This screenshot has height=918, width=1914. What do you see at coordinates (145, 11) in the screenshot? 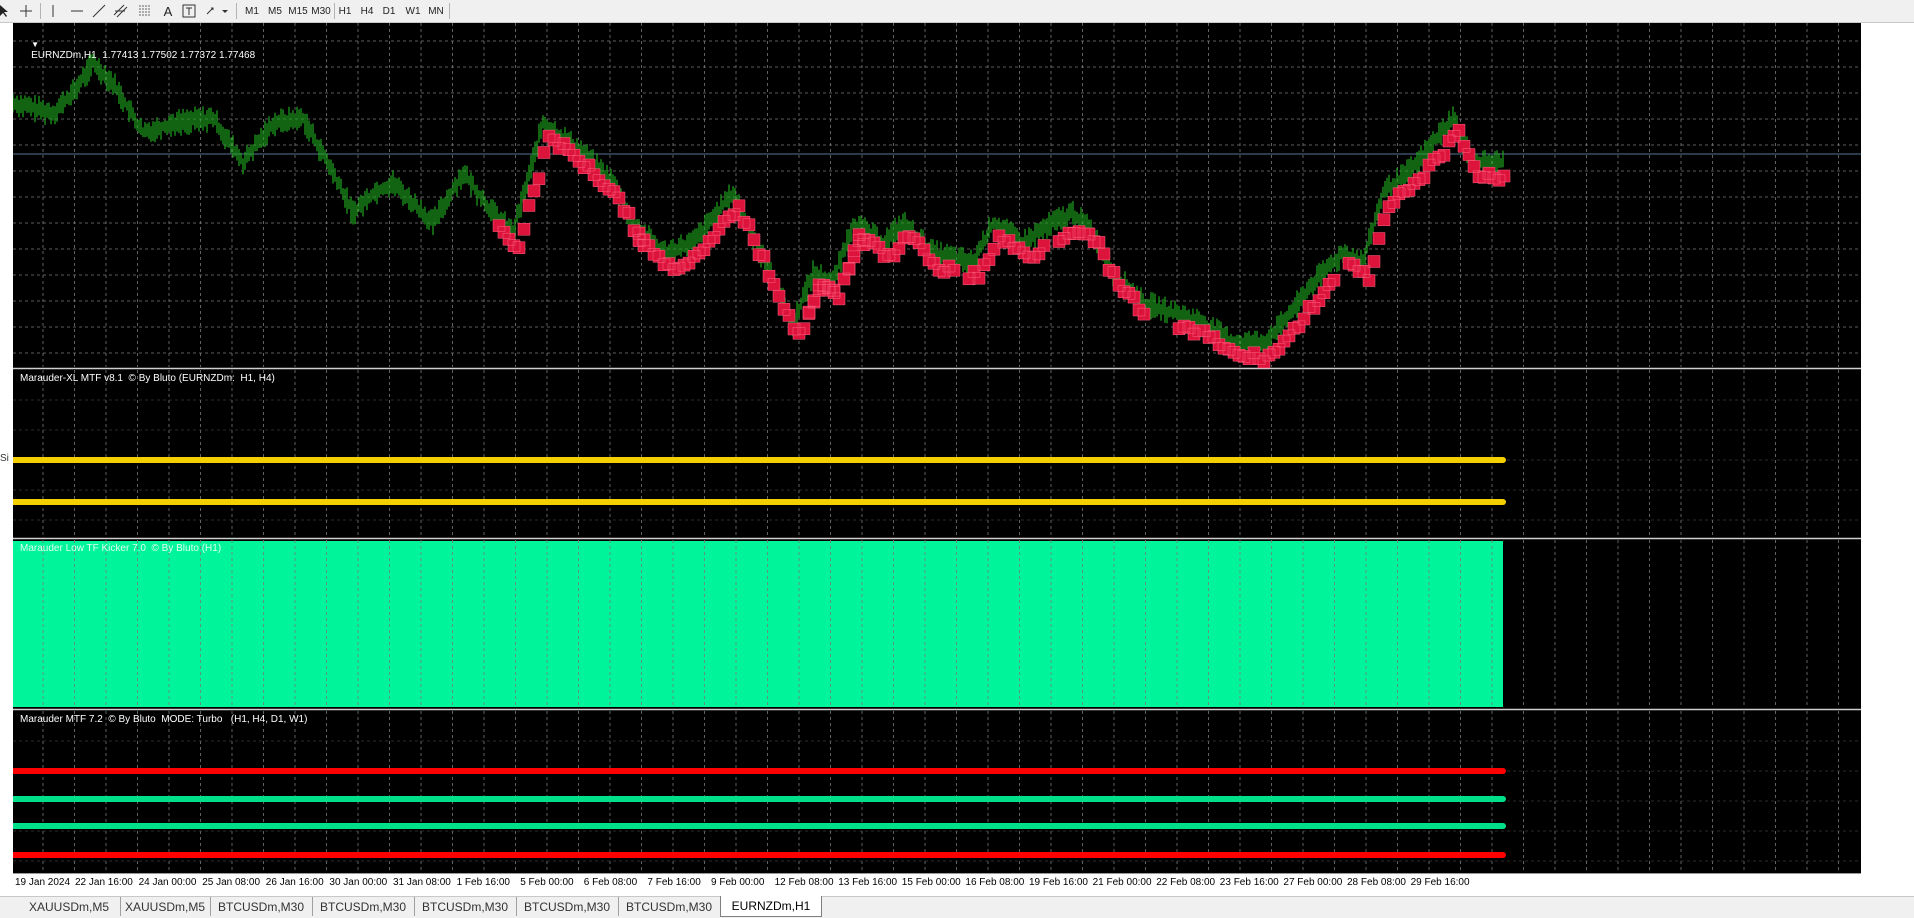
I see `fibonacci-icon` at bounding box center [145, 11].